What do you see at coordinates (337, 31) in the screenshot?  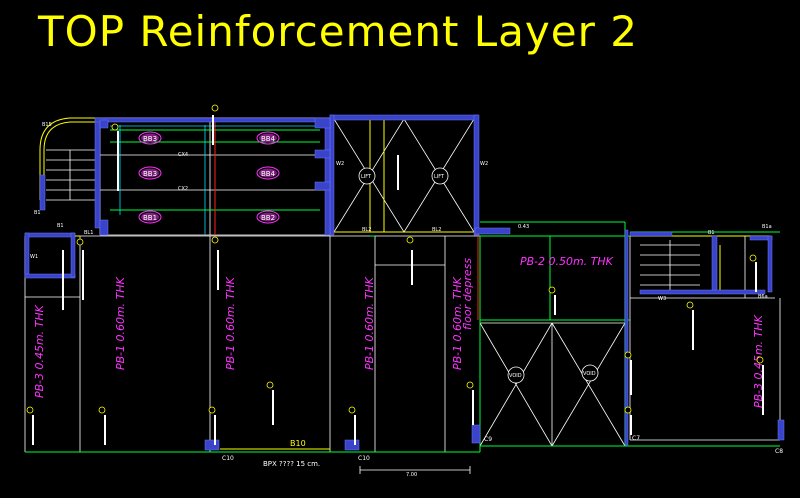 I see `drawing-title: TOP Reinforcement Layer 2` at bounding box center [337, 31].